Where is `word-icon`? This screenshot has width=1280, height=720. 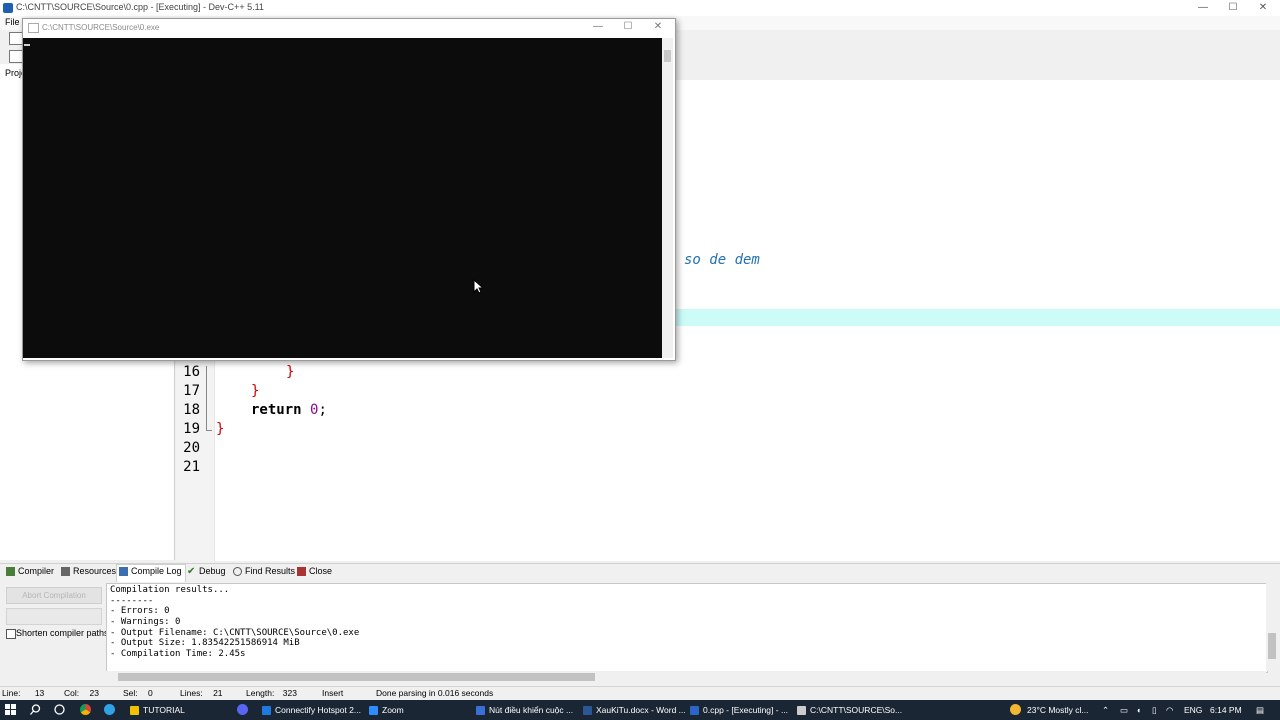 word-icon is located at coordinates (587, 710).